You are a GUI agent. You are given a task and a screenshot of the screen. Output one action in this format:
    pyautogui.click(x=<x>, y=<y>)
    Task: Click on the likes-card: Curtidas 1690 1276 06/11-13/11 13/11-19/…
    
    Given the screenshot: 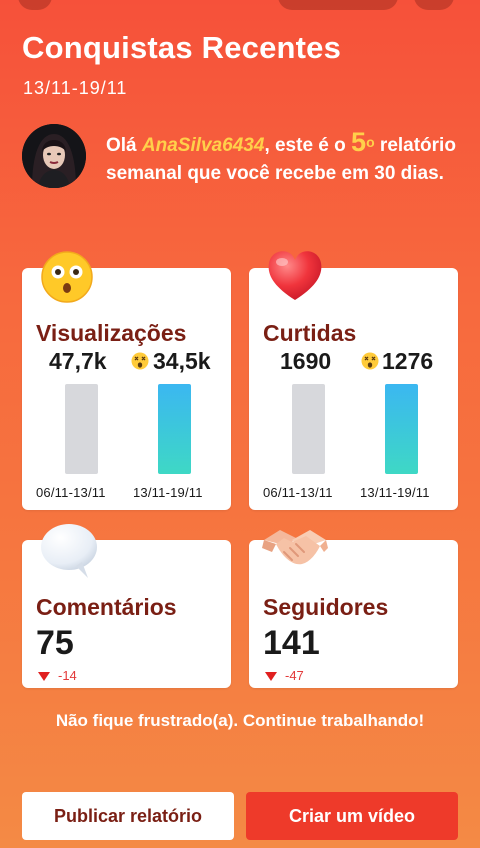 What is the action you would take?
    pyautogui.click(x=353, y=389)
    